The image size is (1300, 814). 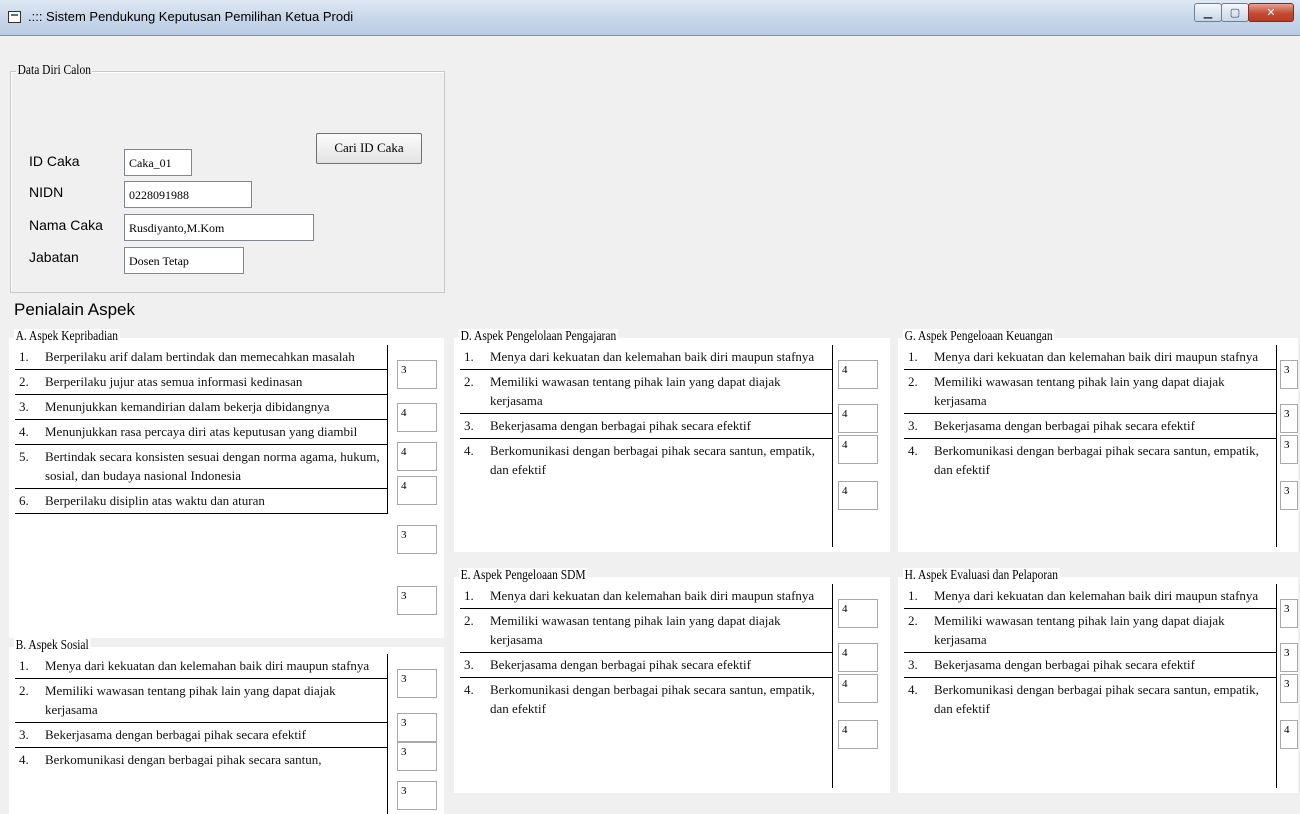 I want to click on app-icon, so click(x=14, y=17).